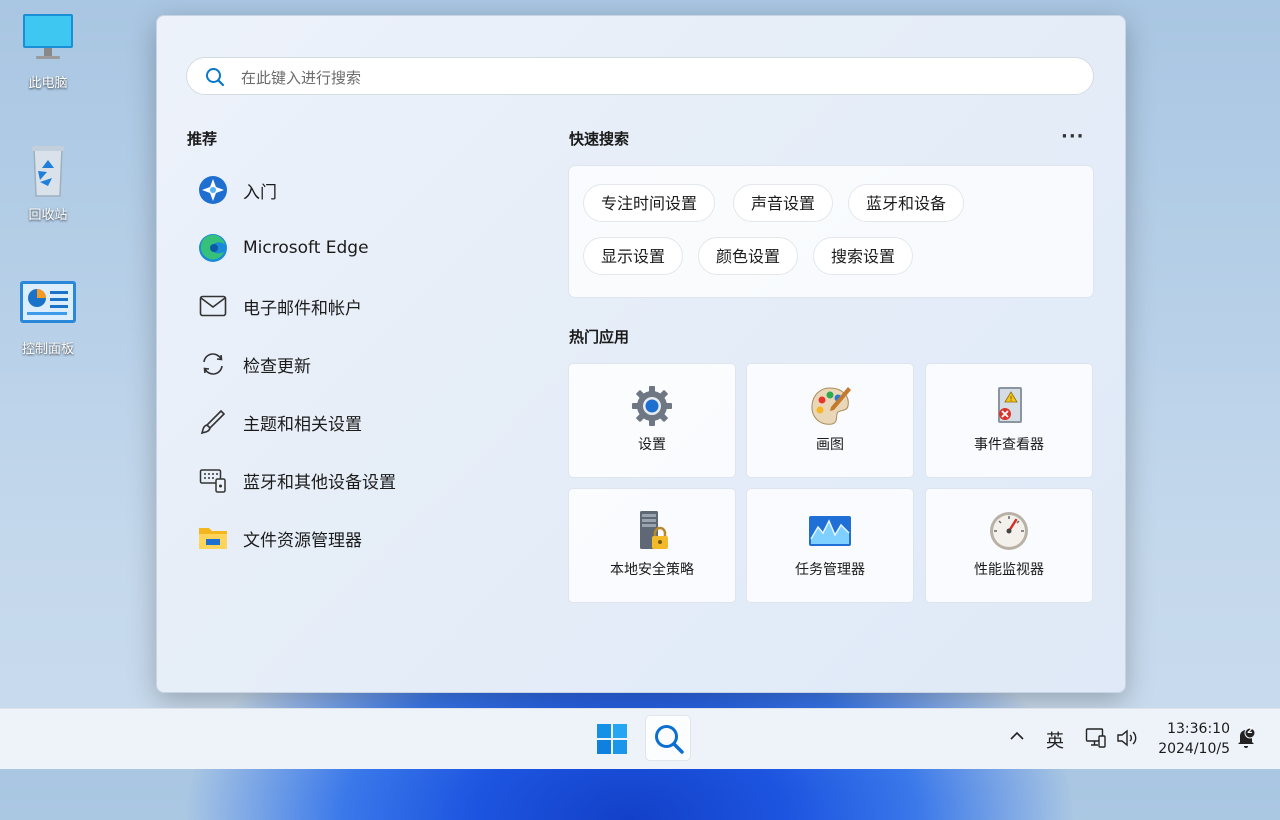 This screenshot has height=820, width=1280. What do you see at coordinates (1009, 445) in the screenshot?
I see `app-tile-label: 事件查看器` at bounding box center [1009, 445].